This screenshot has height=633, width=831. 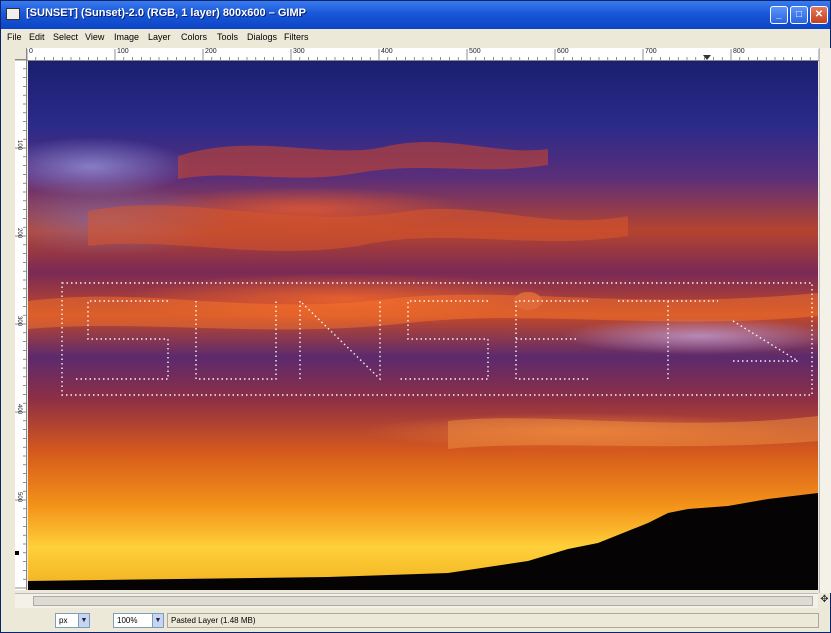 What do you see at coordinates (819, 15) in the screenshot?
I see `close-button: ✕` at bounding box center [819, 15].